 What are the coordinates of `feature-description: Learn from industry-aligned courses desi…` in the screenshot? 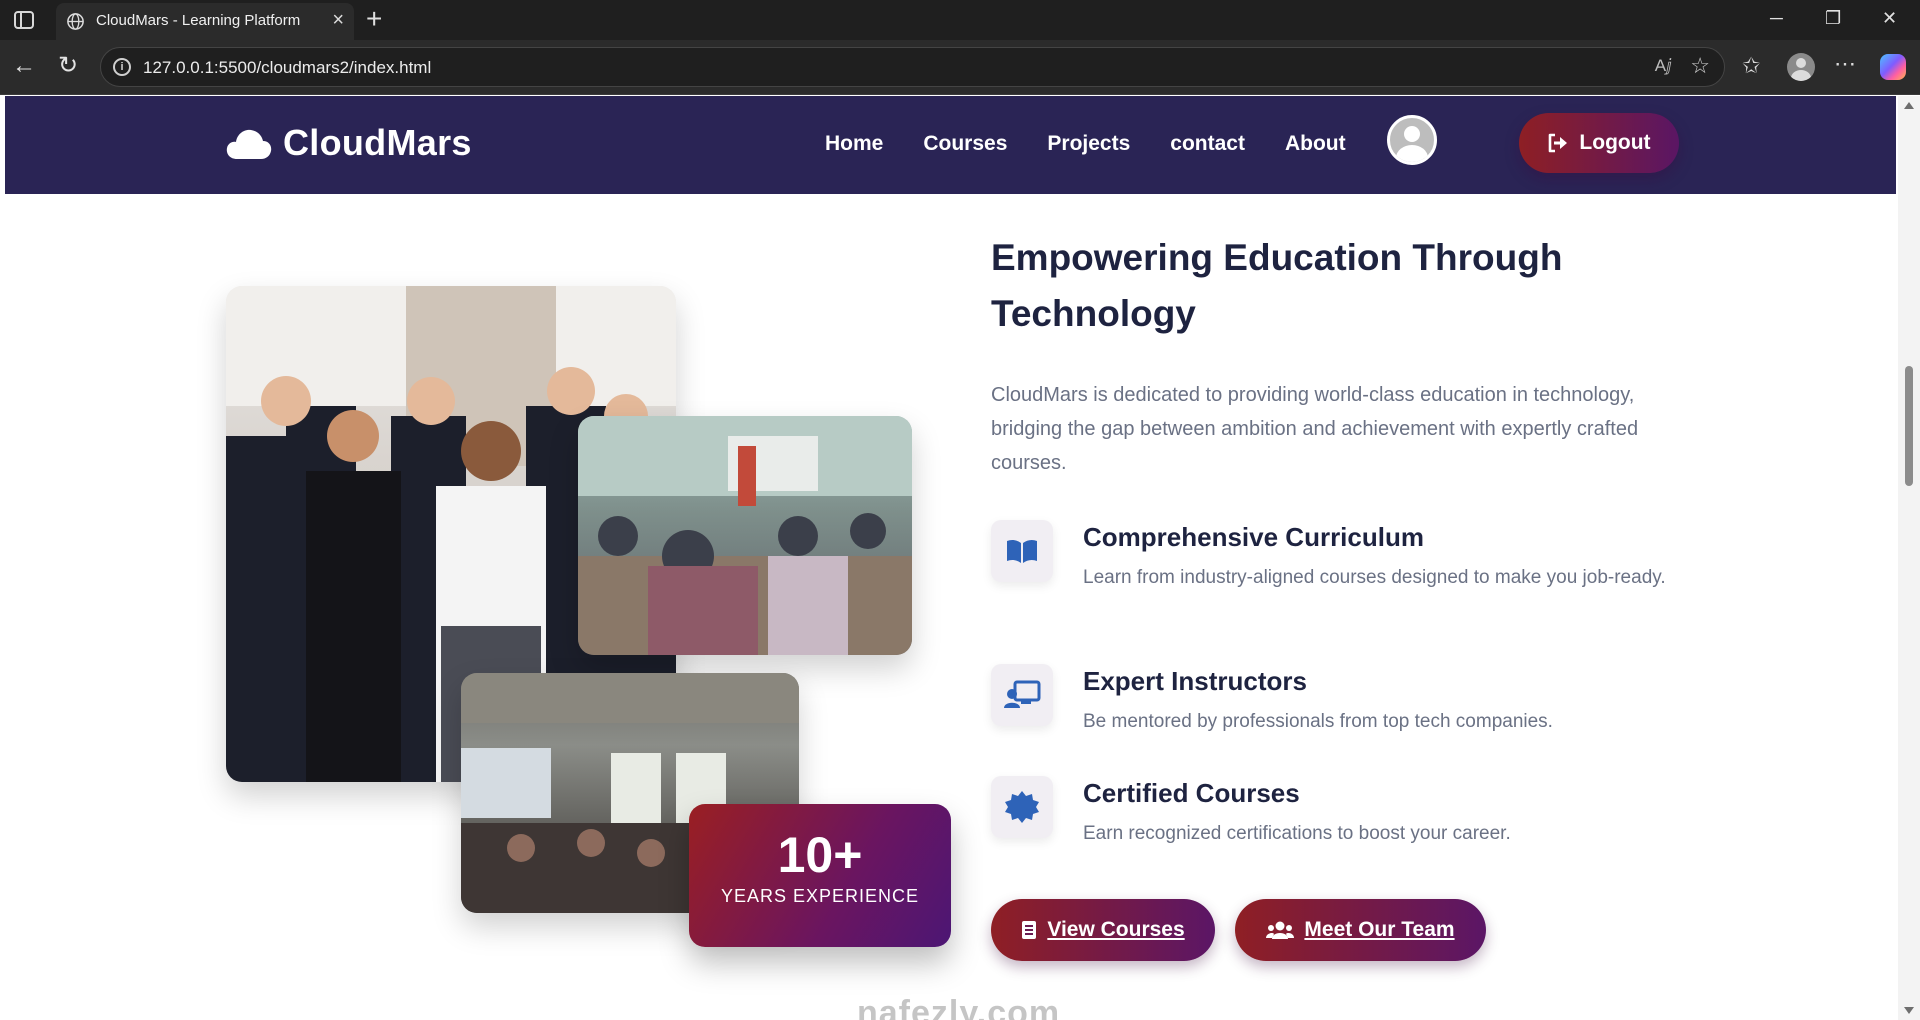 It's located at (1374, 577).